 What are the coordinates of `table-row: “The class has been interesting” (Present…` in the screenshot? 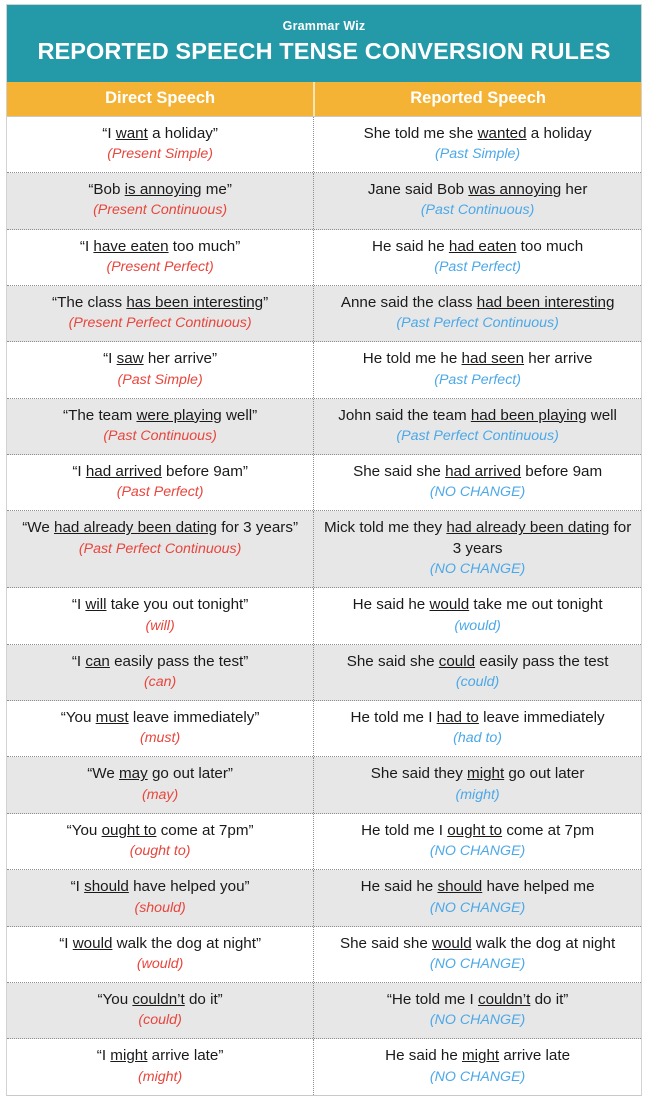 It's located at (324, 314).